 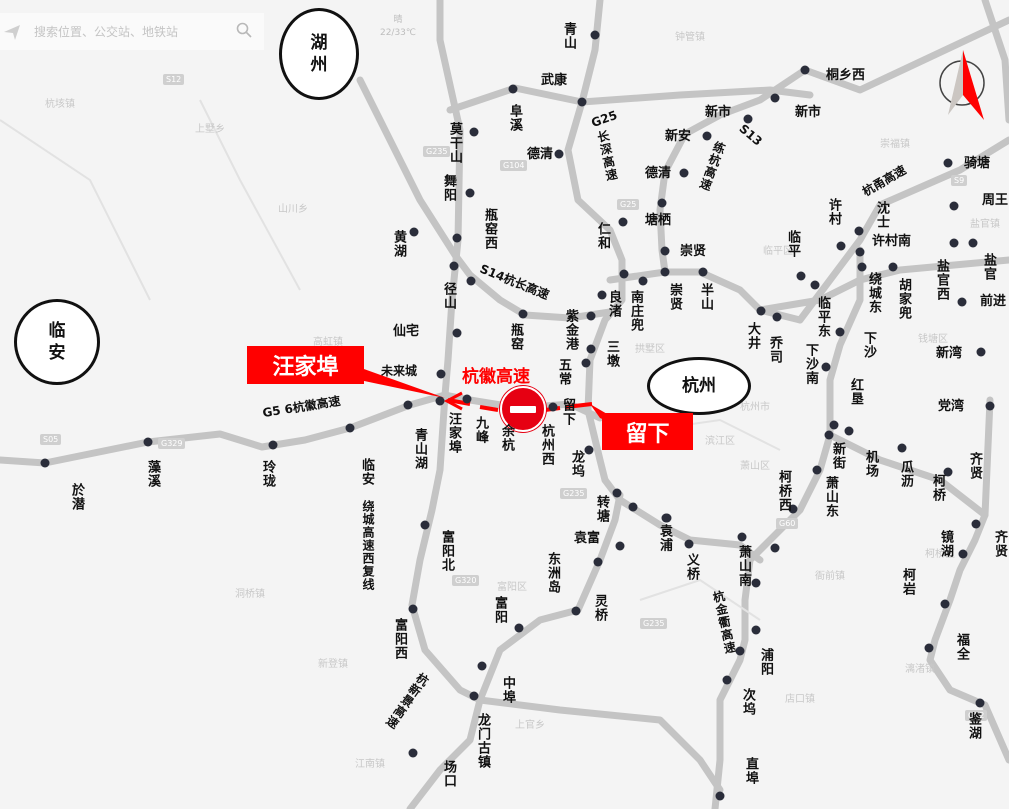 I want to click on station-label: 武康, so click(x=554, y=80).